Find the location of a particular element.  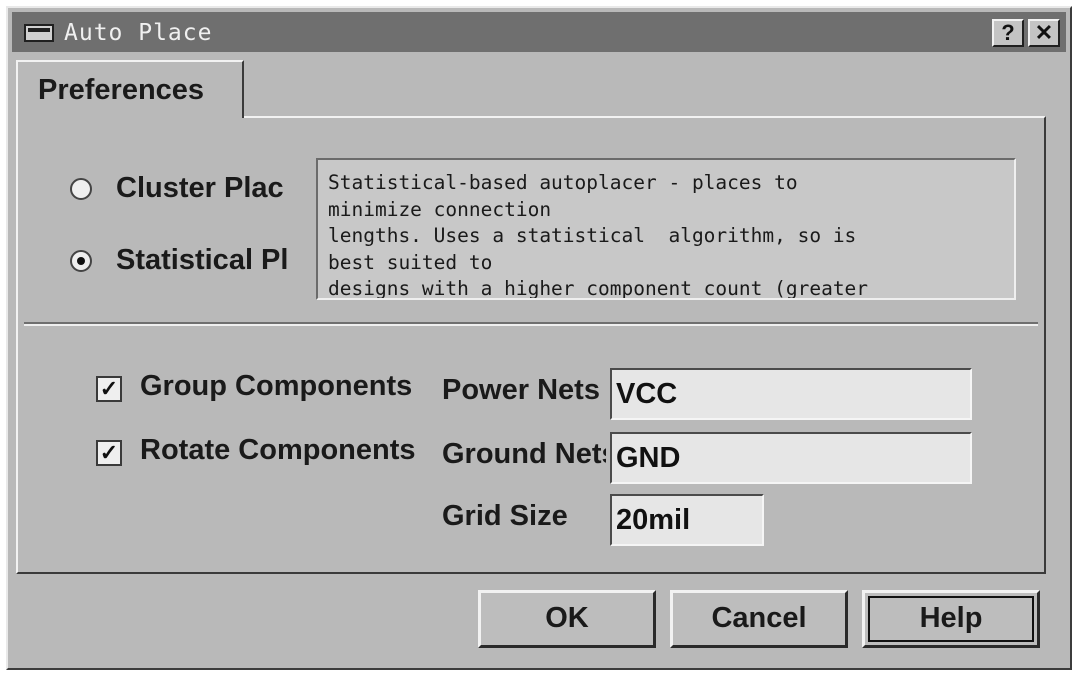

group-components-label: Group Components is located at coordinates (290, 386).